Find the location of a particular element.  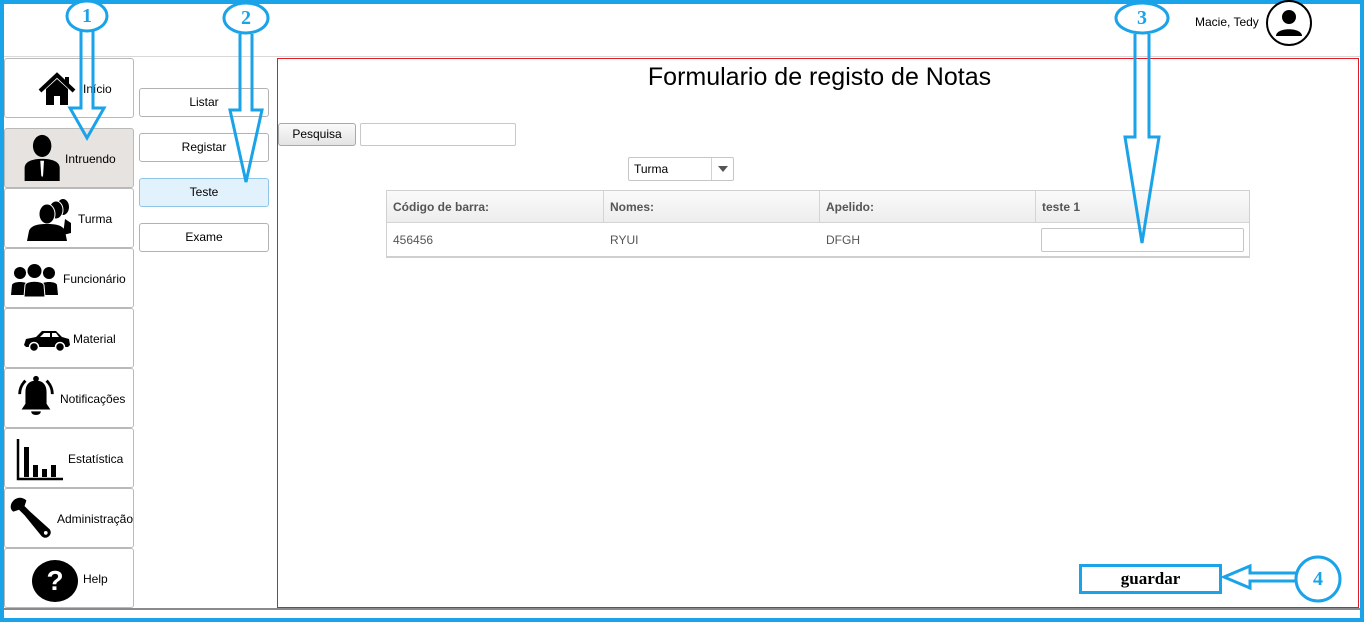

sidebar-item-help: ? Help is located at coordinates (69, 578).